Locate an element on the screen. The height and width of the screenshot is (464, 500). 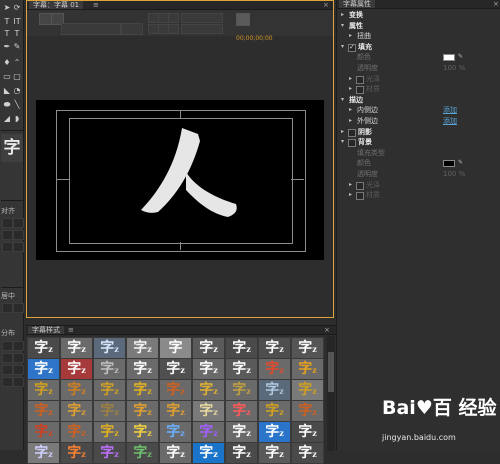
distribute-left-button is located at coordinates (7, 346).